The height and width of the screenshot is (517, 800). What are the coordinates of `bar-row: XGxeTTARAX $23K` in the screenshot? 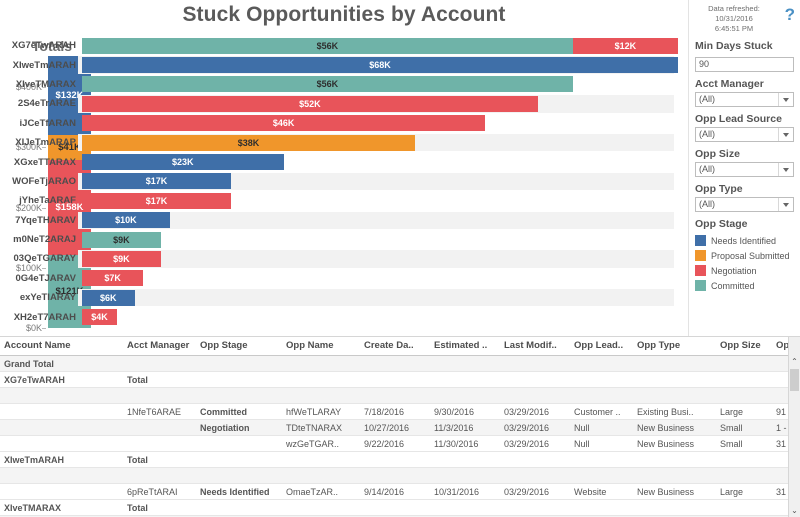 It's located at (344, 161).